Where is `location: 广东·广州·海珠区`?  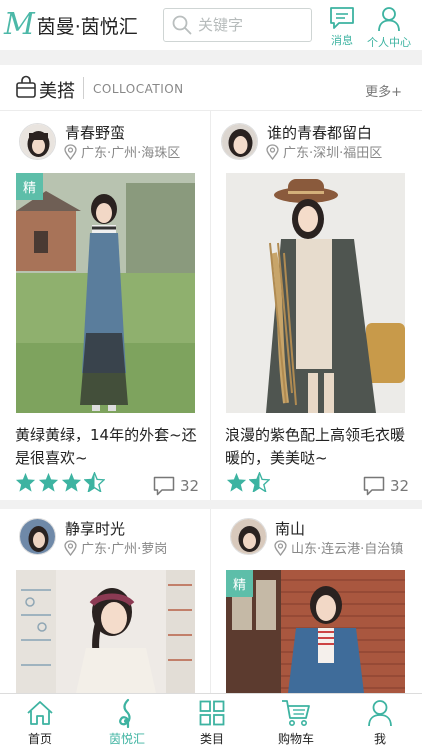 location: 广东·广州·海珠区 is located at coordinates (122, 151).